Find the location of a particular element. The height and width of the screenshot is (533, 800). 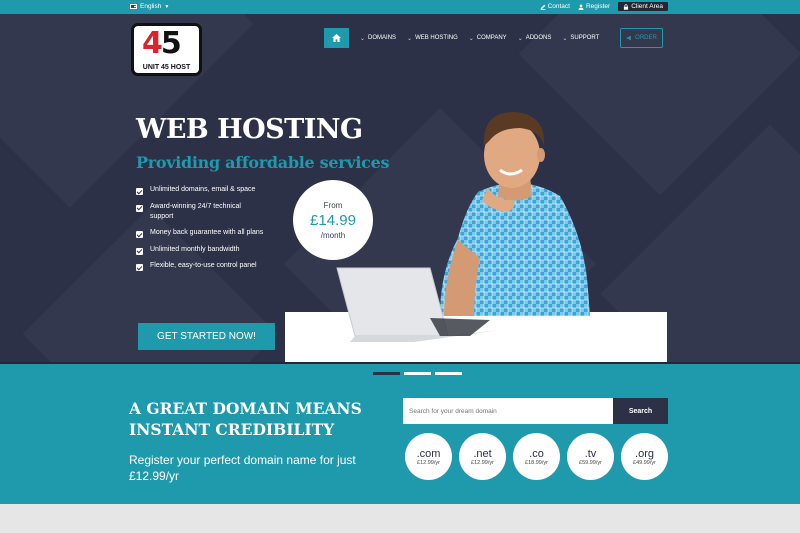

feature-item: Award-winning 24/7 technical support is located at coordinates (201, 212).